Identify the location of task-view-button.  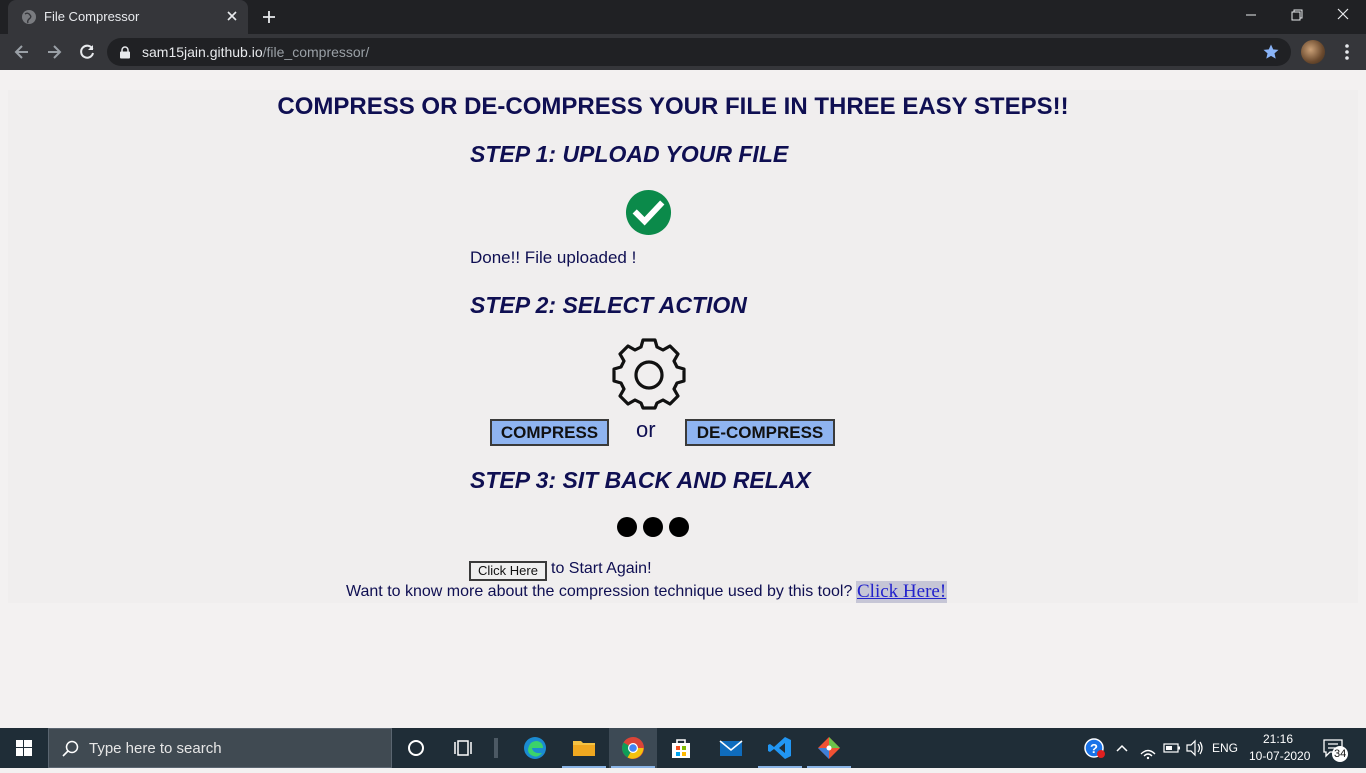
(464, 748).